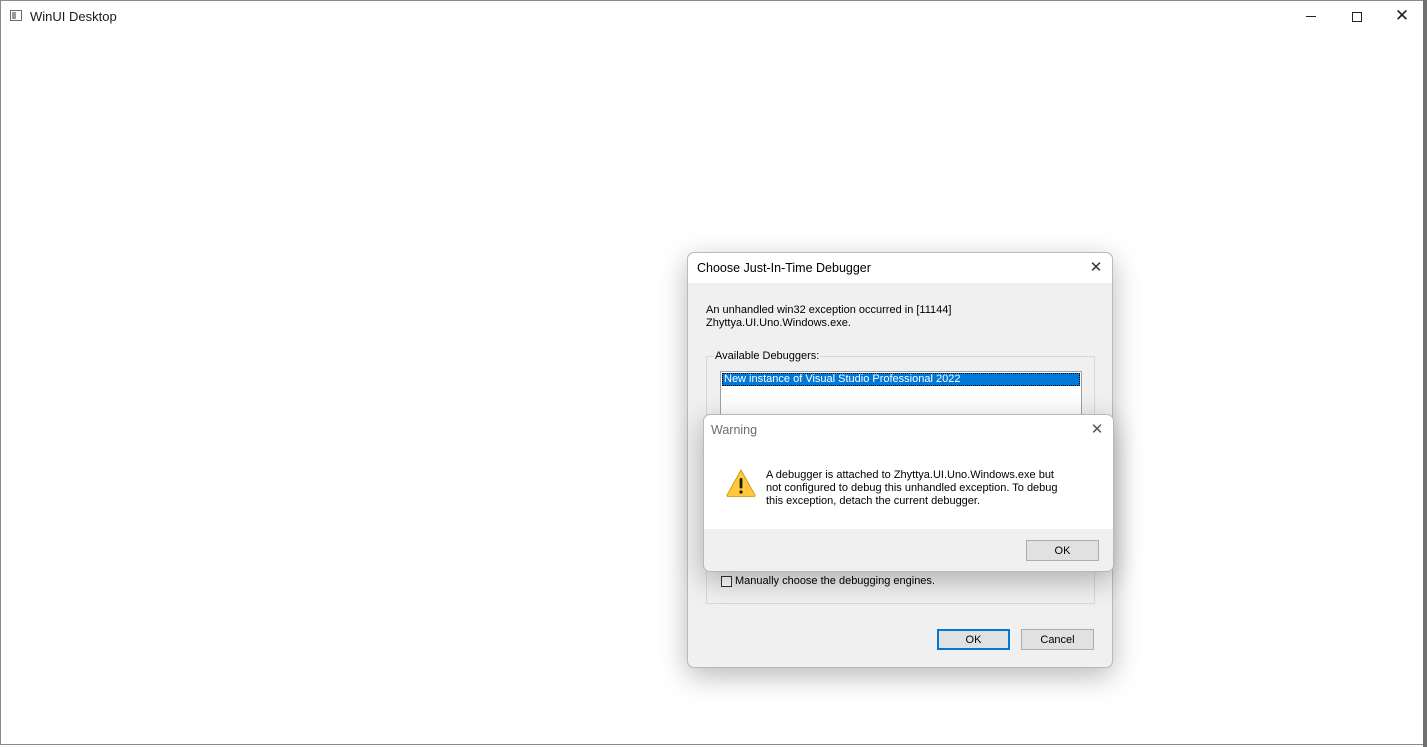 The image size is (1427, 747). I want to click on app-icon, so click(16, 15).